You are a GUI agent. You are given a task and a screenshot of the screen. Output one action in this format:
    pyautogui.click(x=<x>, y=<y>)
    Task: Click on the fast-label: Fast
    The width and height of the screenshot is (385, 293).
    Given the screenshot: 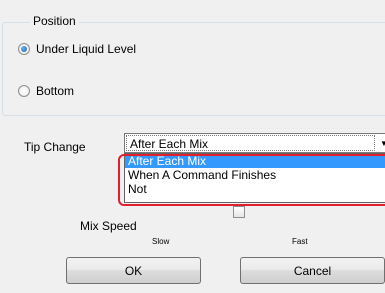 What is the action you would take?
    pyautogui.click(x=300, y=241)
    